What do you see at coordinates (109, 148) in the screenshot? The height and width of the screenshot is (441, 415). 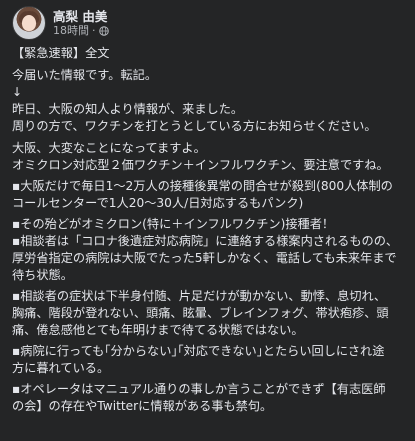 I see `post-line: 大阪、大変なことになってますよ。` at bounding box center [109, 148].